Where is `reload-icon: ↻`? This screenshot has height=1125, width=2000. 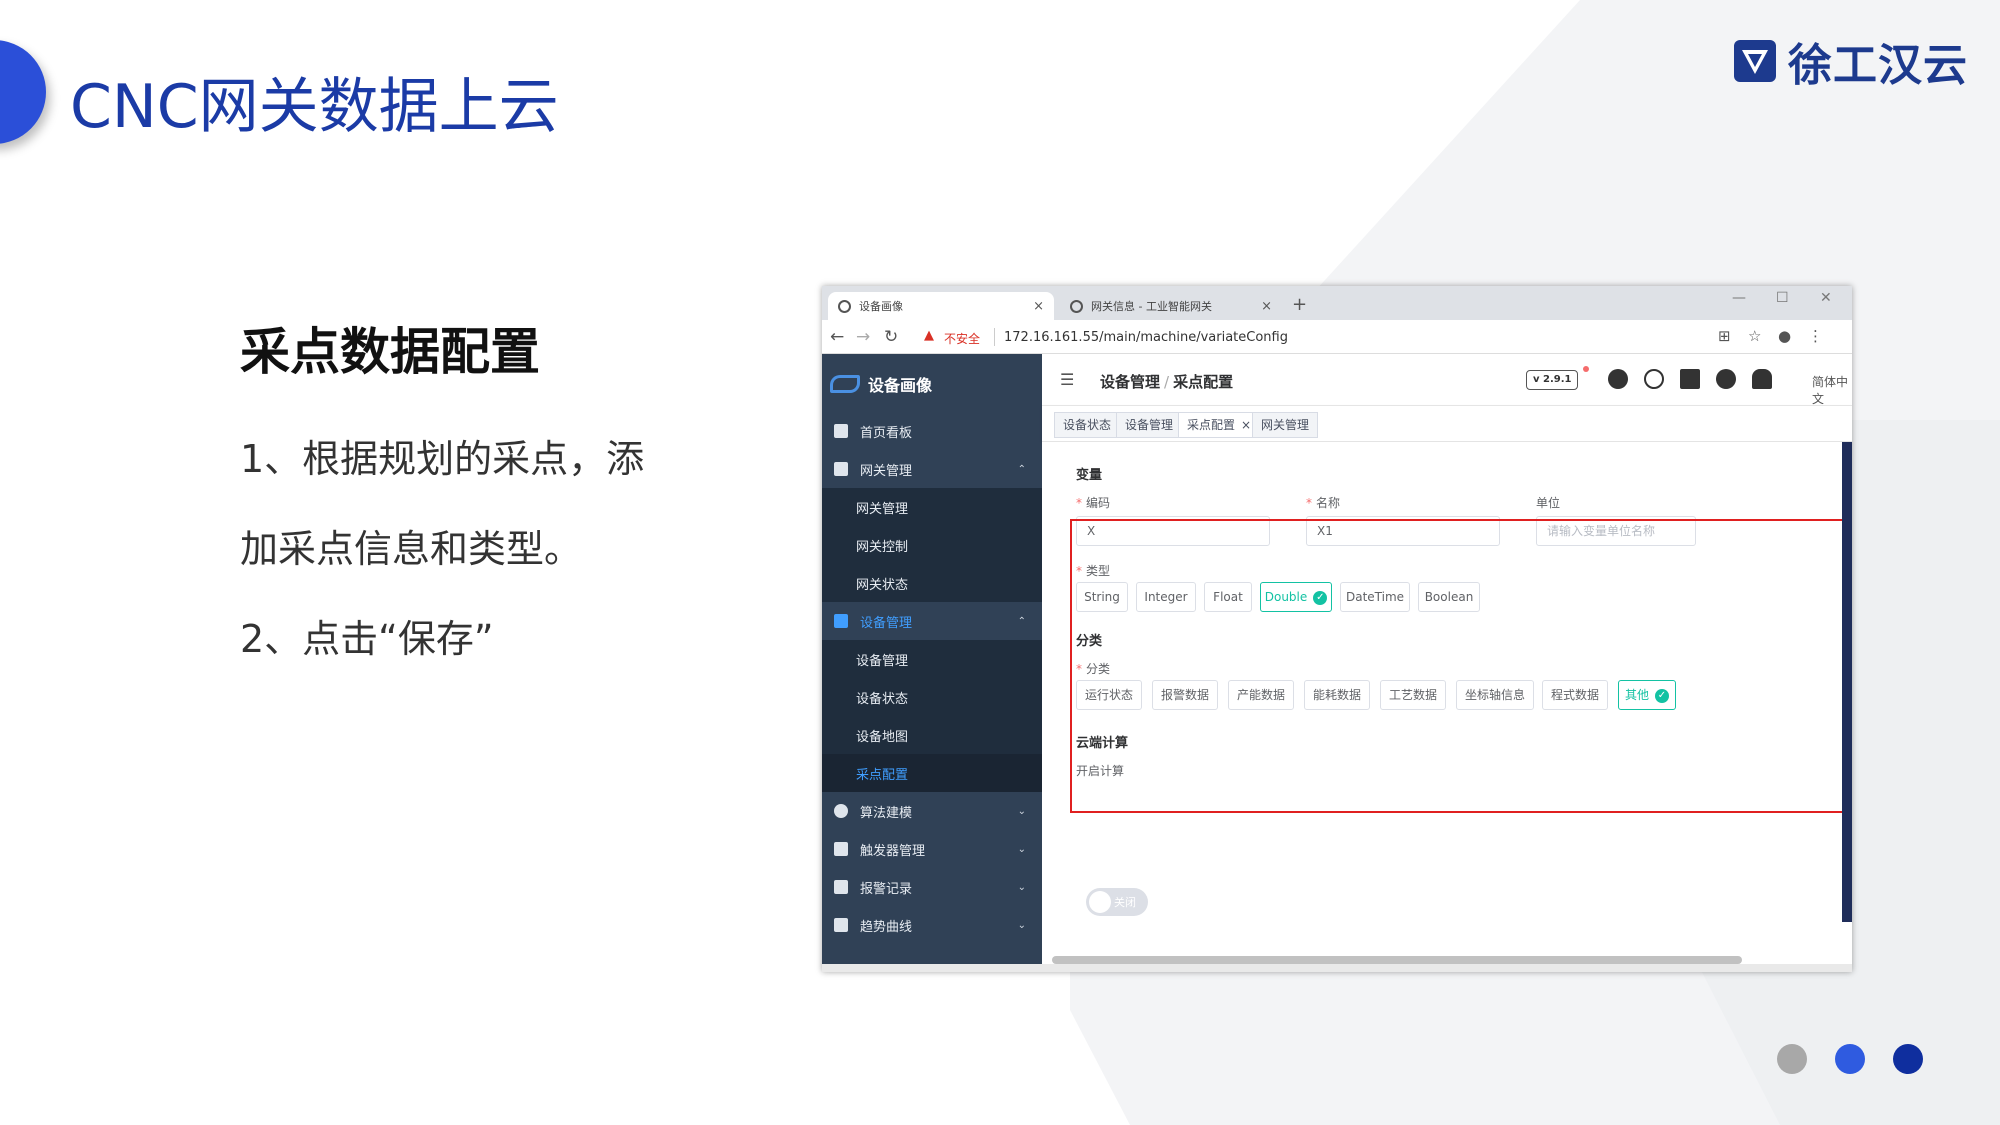 reload-icon: ↻ is located at coordinates (891, 337).